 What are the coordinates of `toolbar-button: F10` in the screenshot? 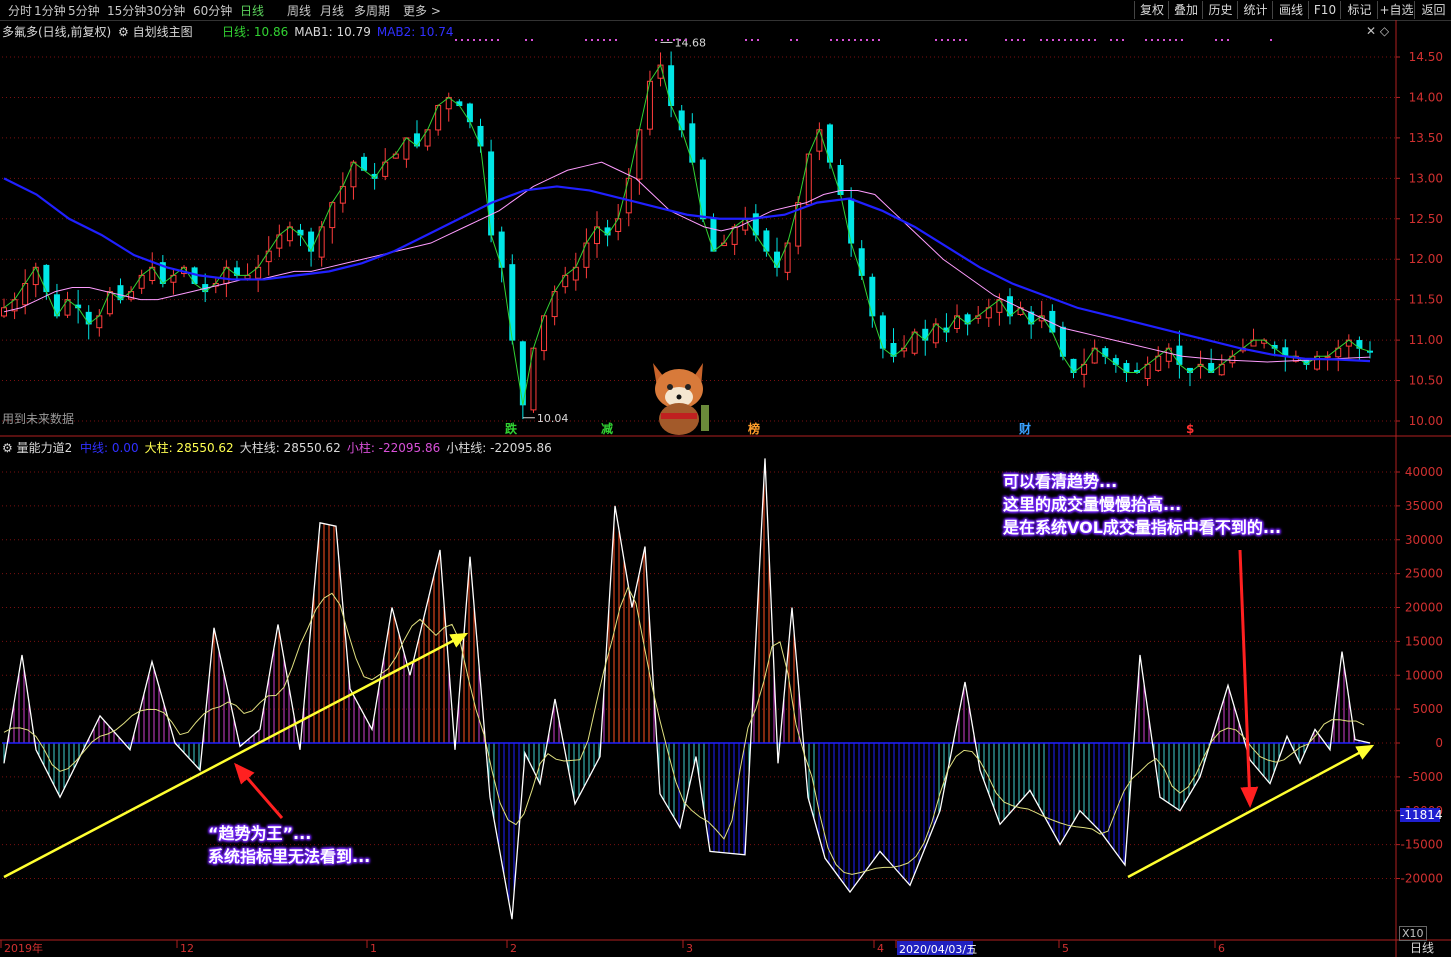 It's located at (1324, 10).